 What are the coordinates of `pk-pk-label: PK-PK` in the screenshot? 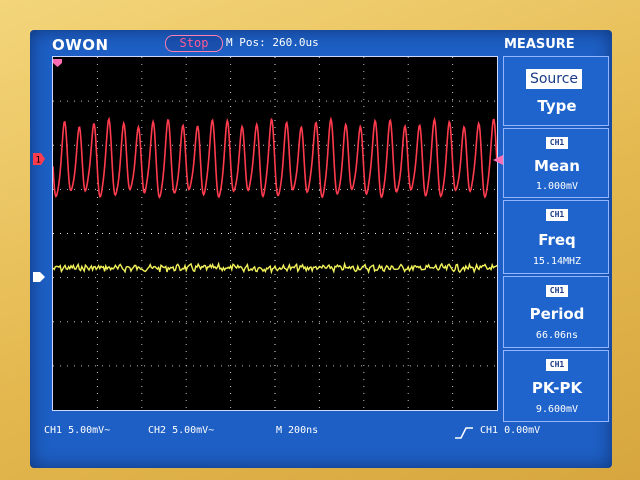 It's located at (557, 388).